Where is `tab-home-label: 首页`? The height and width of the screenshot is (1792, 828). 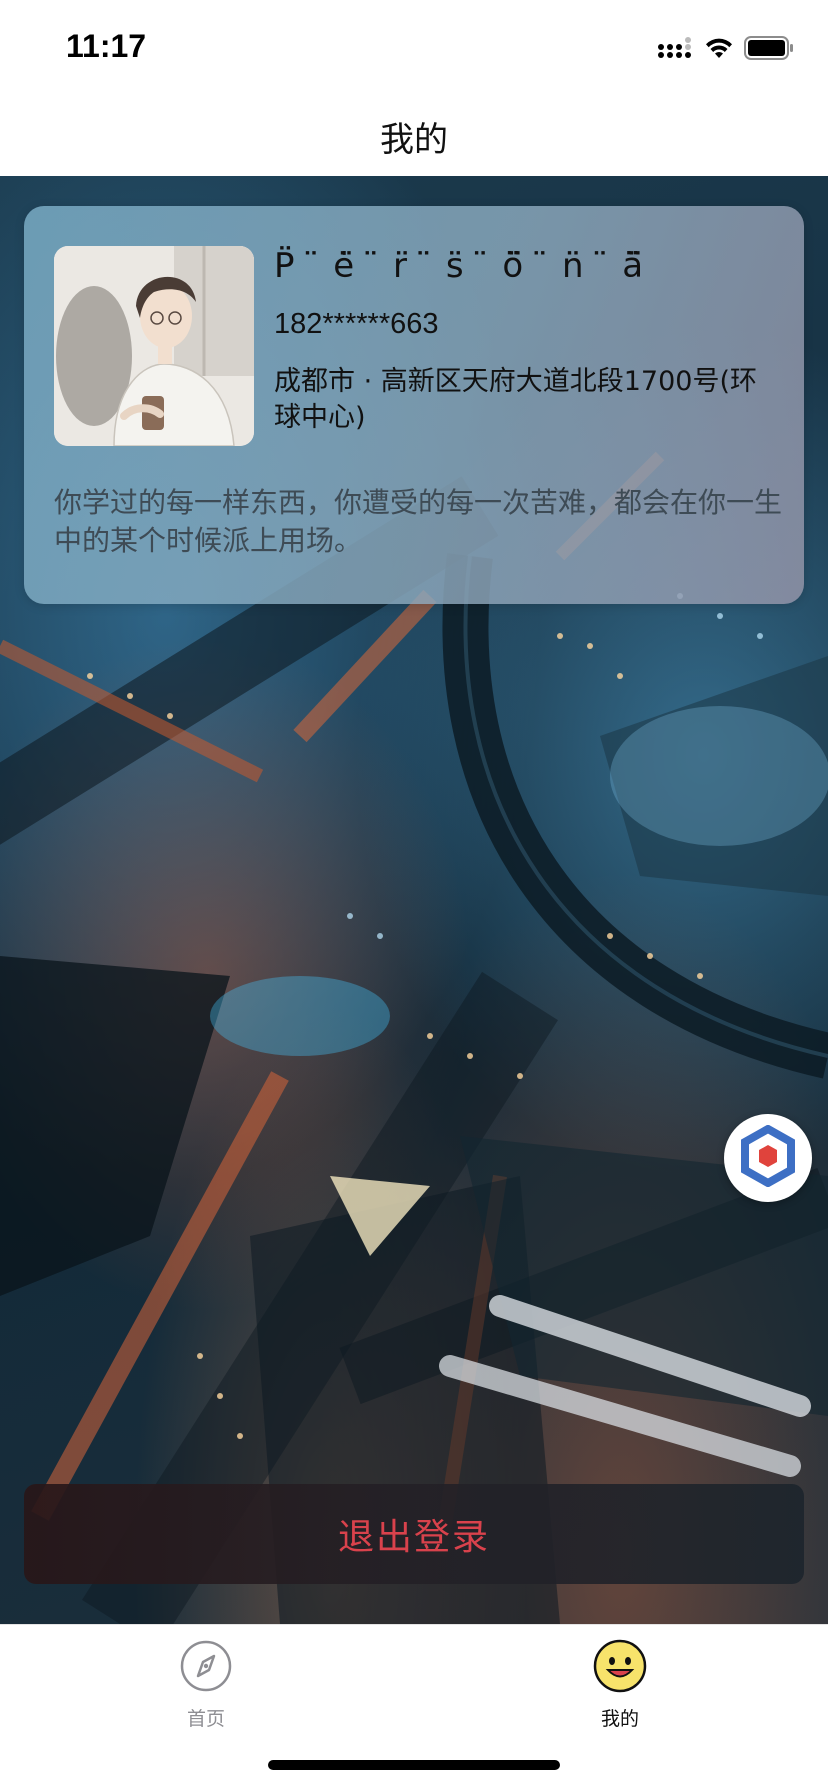 tab-home-label: 首页 is located at coordinates (205, 1719).